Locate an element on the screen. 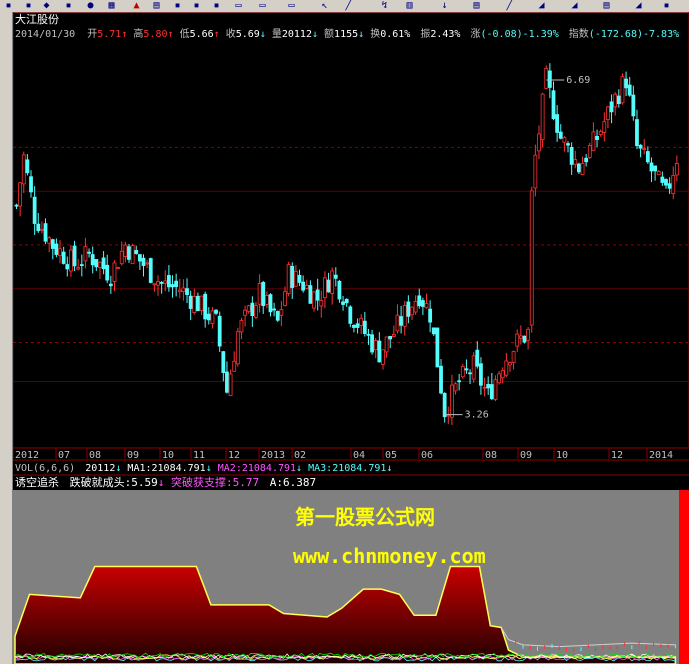 This screenshot has width=689, height=664. low-value: 5.66 is located at coordinates (202, 34).